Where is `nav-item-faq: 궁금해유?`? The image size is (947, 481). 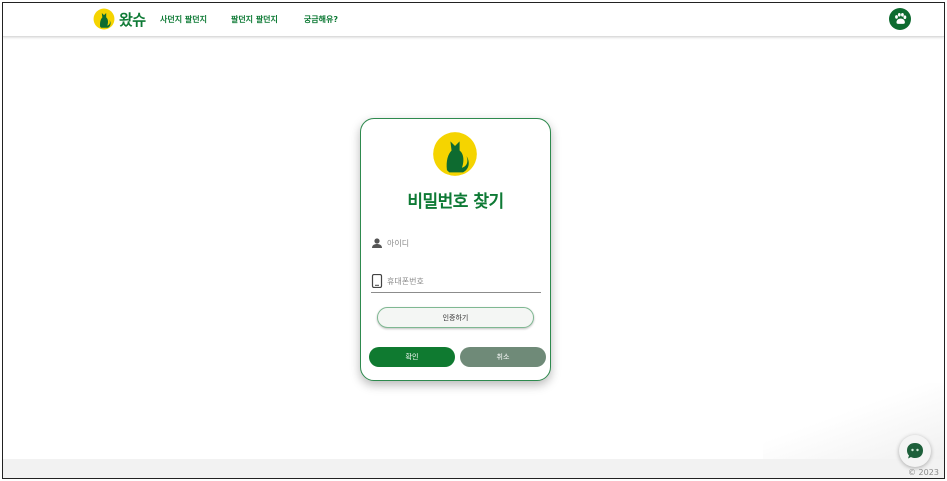
nav-item-faq: 궁금해유? is located at coordinates (321, 19).